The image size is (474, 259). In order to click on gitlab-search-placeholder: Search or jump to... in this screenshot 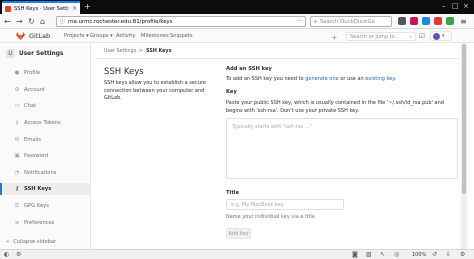, I will do `click(375, 36)`.